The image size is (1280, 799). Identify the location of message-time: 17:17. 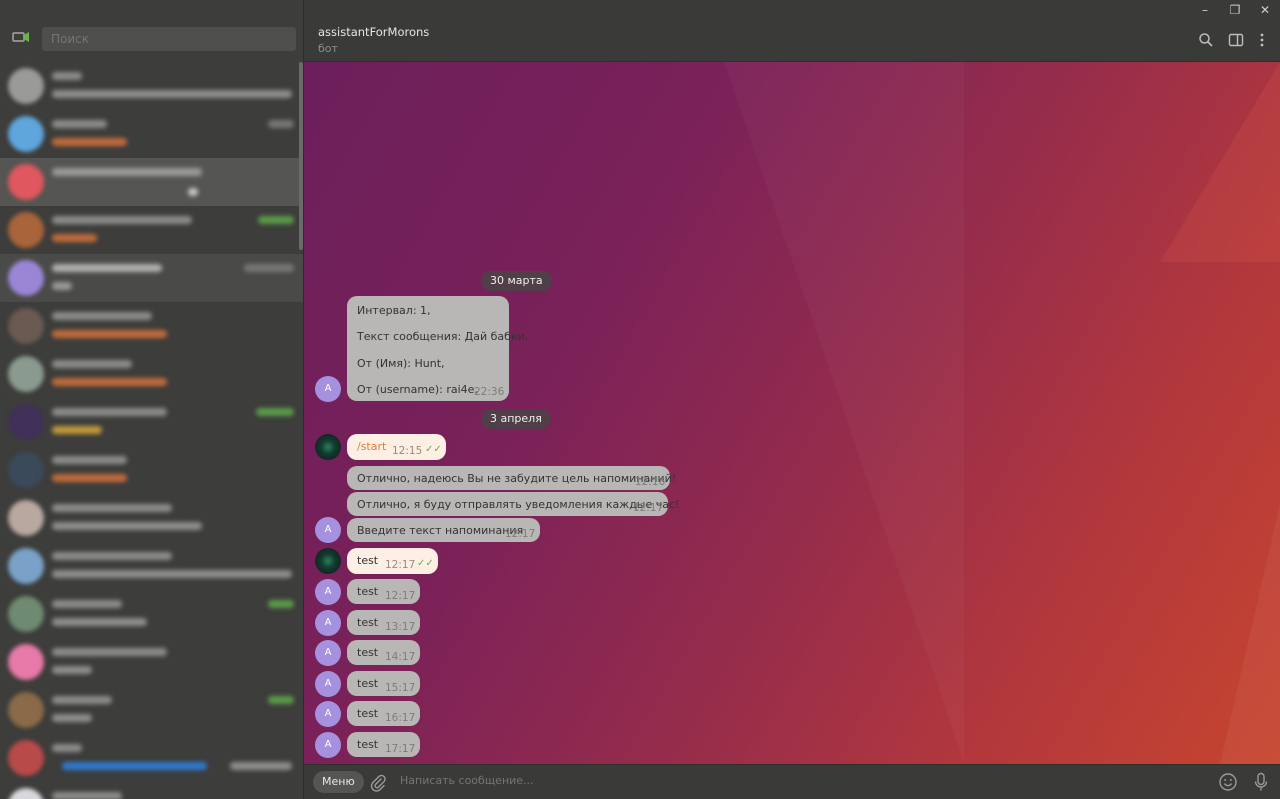
(400, 749).